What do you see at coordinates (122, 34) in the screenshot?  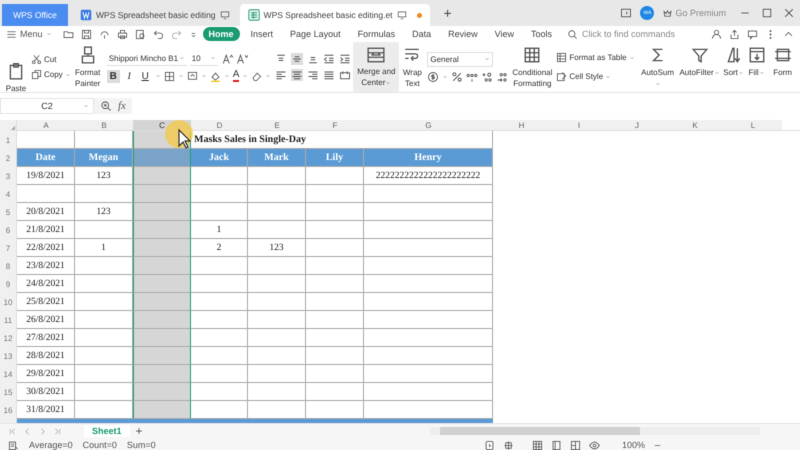 I see `print-icon` at bounding box center [122, 34].